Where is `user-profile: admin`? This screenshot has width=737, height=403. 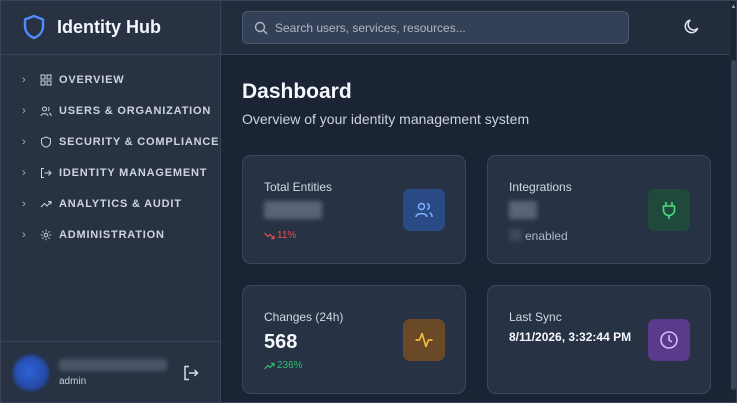 user-profile: admin is located at coordinates (110, 372).